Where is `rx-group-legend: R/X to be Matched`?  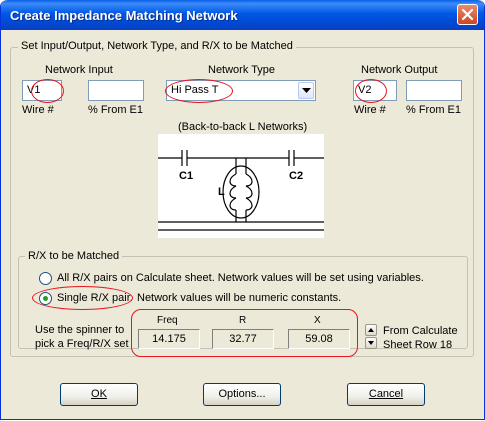 rx-group-legend: R/X to be Matched is located at coordinates (74, 256).